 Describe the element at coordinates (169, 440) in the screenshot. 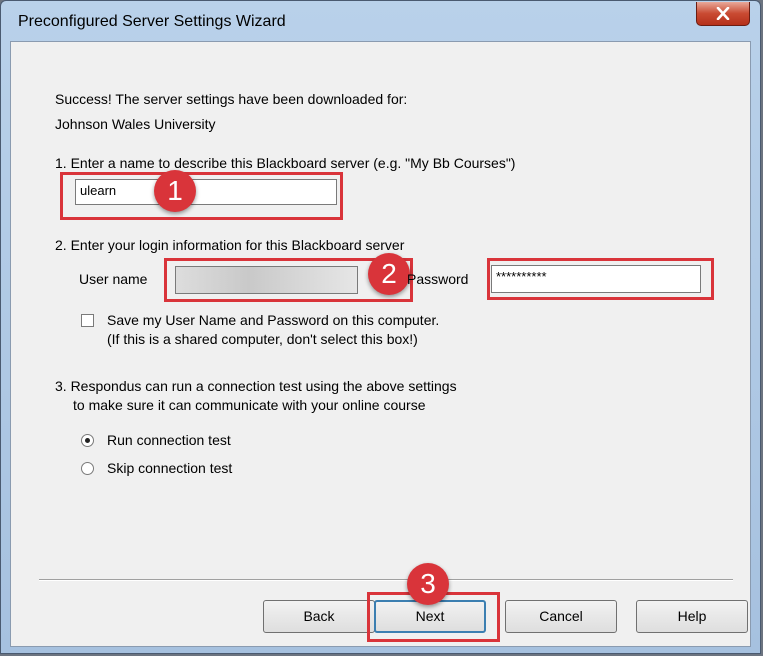

I see `run-test-label: Run connection test` at that location.